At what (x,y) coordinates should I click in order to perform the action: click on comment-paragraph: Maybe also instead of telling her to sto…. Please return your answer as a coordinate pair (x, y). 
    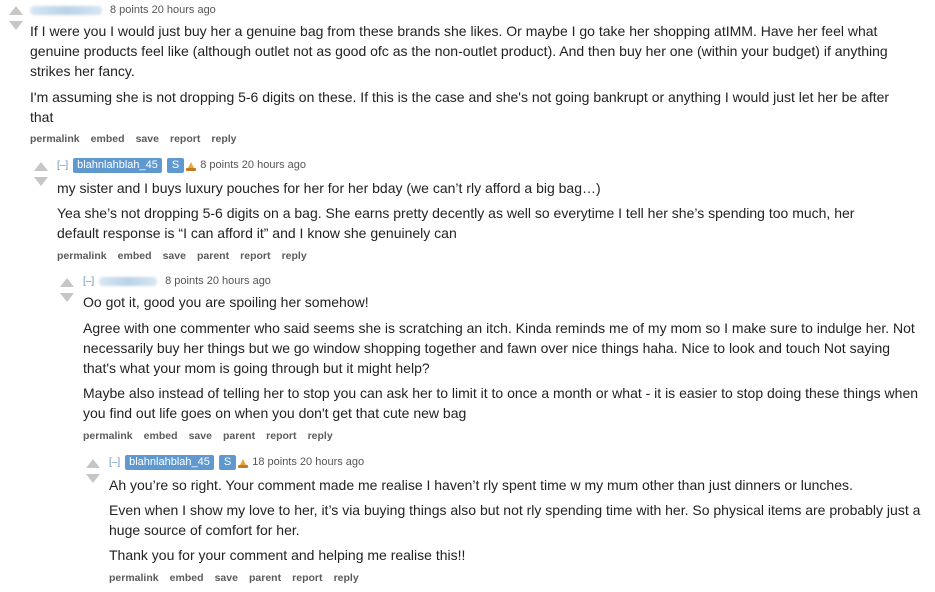
    Looking at the image, I should click on (501, 403).